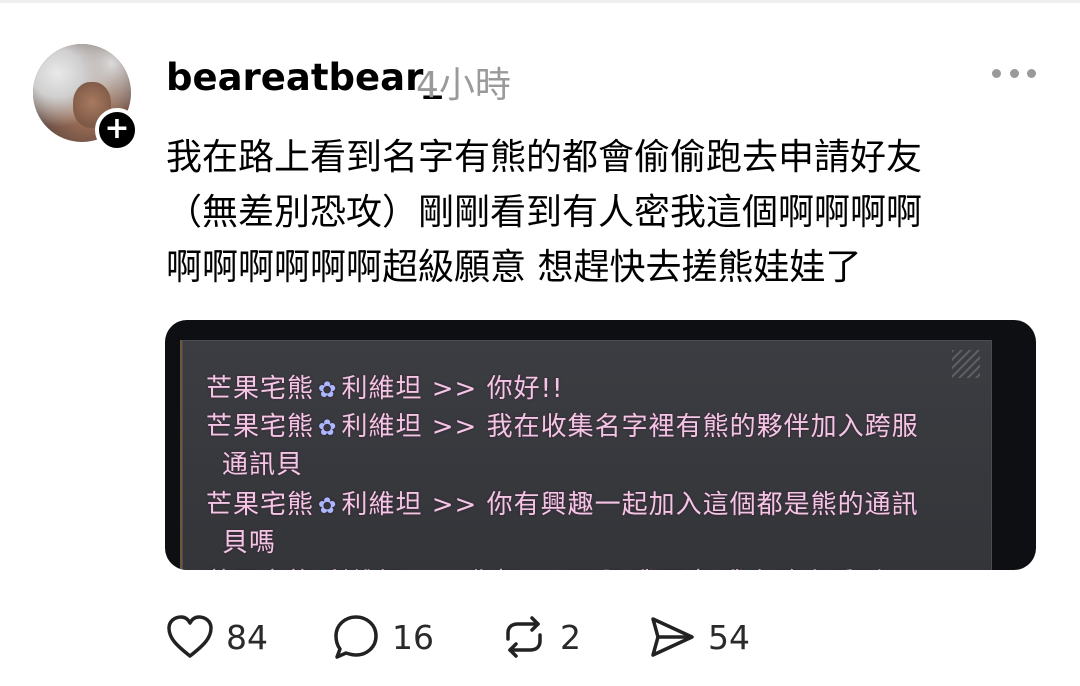 Image resolution: width=1080 pixels, height=686 pixels. I want to click on comment-button: 16, so click(383, 637).